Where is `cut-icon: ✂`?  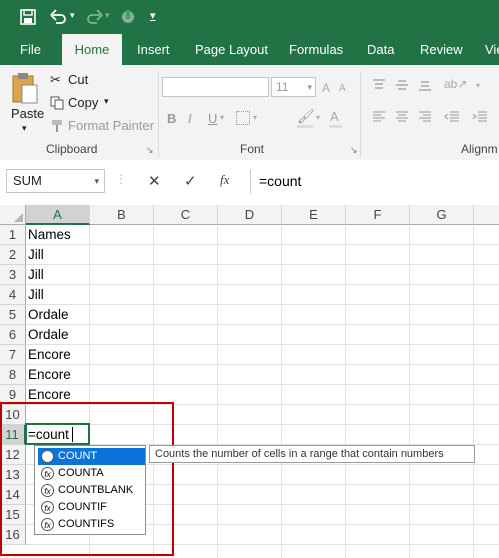 cut-icon: ✂ is located at coordinates (55, 80).